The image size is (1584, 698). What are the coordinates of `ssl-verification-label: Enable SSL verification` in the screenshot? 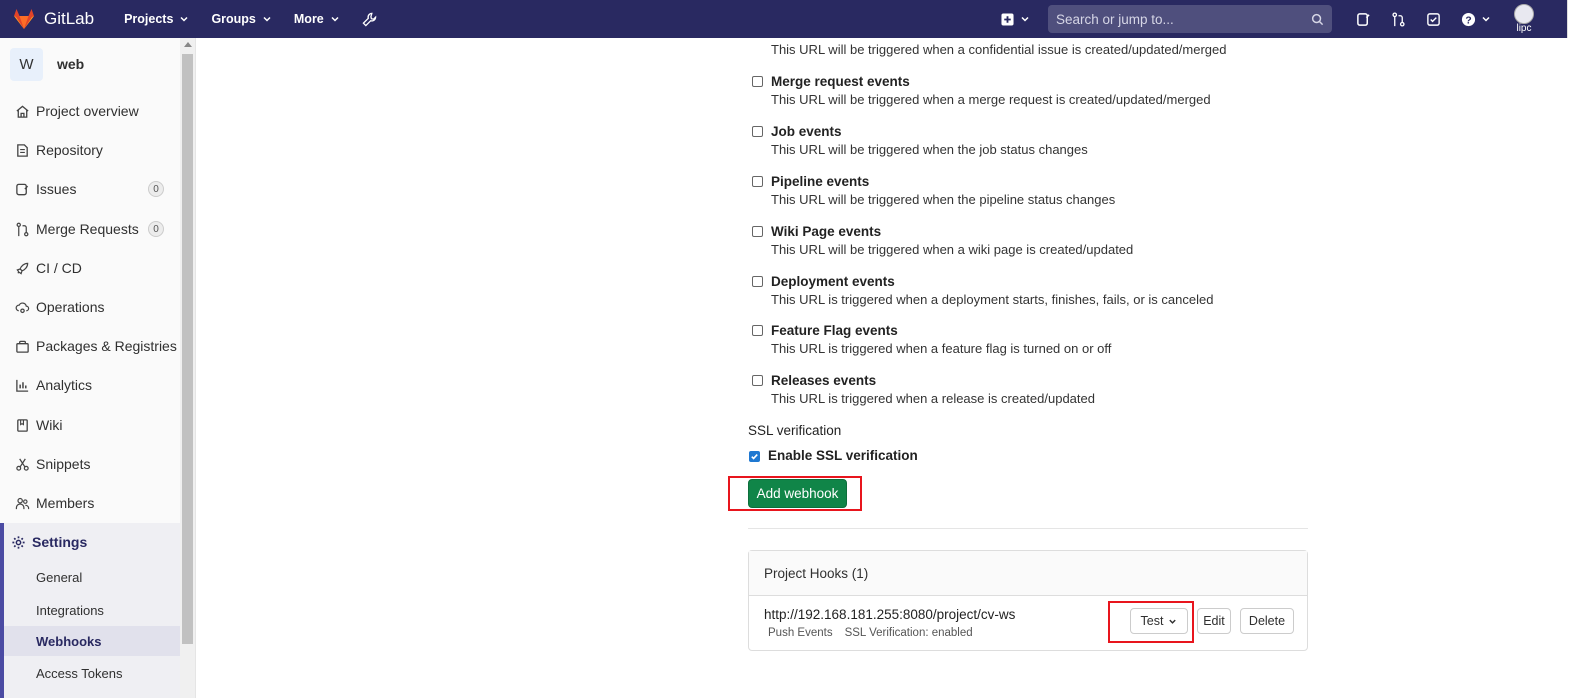 It's located at (843, 455).